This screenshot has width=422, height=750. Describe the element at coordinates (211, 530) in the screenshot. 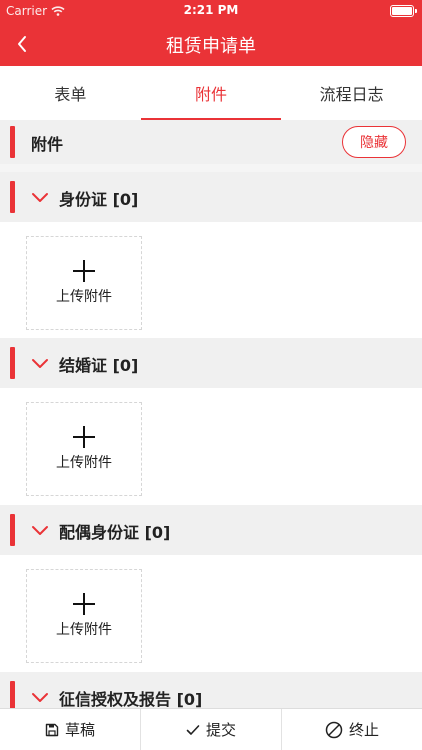

I see `section-header-spouse-id: 配偶身份证 [0]` at that location.